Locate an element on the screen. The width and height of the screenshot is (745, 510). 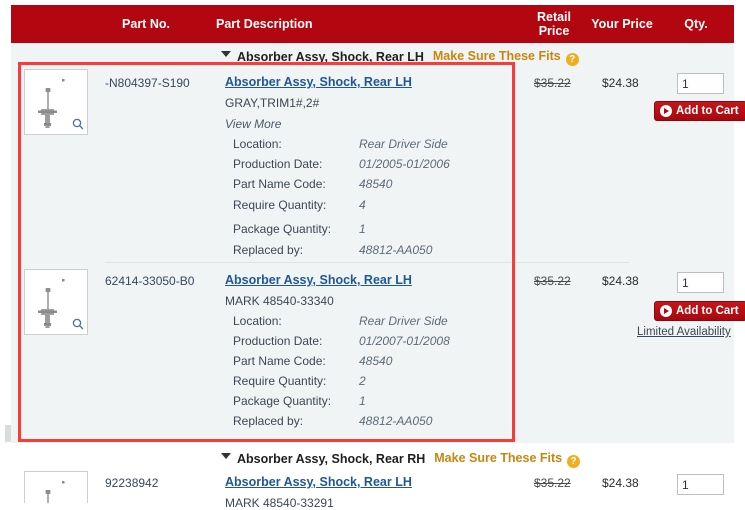
column-header-your-price: Your Price is located at coordinates (622, 24).